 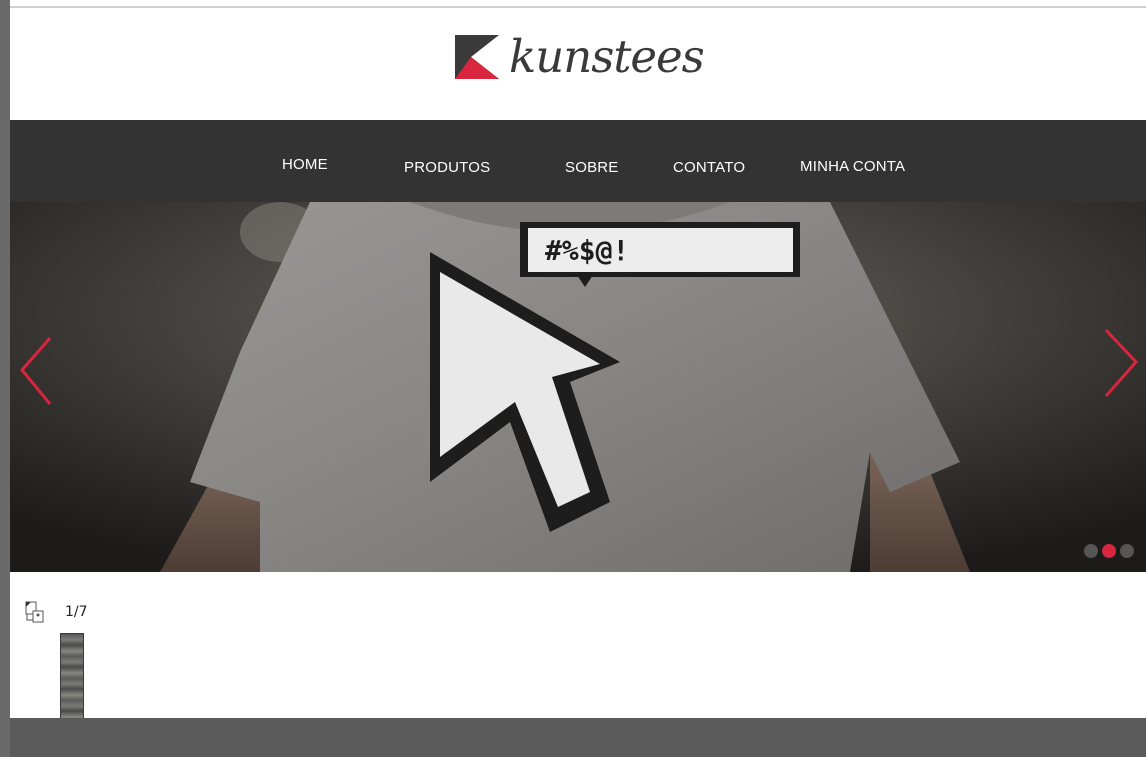 What do you see at coordinates (573, 4) in the screenshot?
I see `window-top-edge` at bounding box center [573, 4].